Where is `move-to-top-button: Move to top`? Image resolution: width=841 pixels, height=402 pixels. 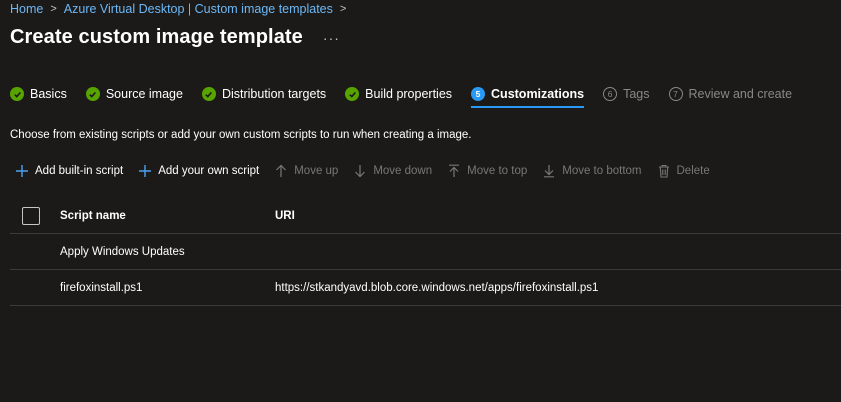
move-to-top-button: Move to top is located at coordinates (486, 171).